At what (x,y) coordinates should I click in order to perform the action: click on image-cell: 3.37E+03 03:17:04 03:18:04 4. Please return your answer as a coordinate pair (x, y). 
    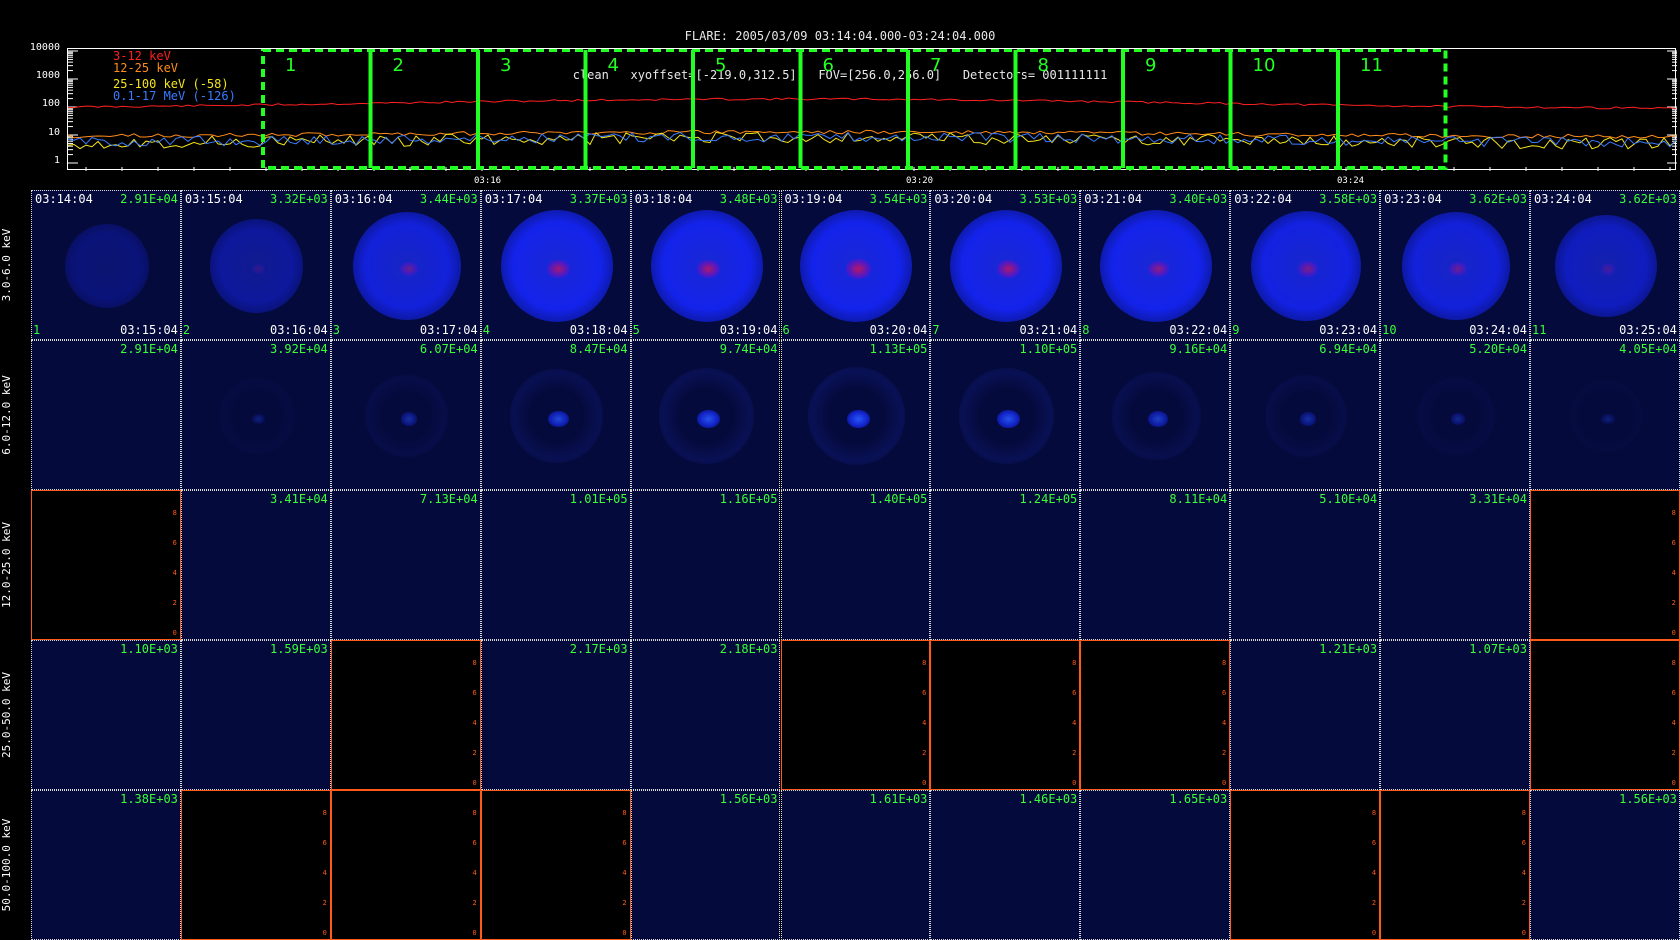
    Looking at the image, I should click on (555, 265).